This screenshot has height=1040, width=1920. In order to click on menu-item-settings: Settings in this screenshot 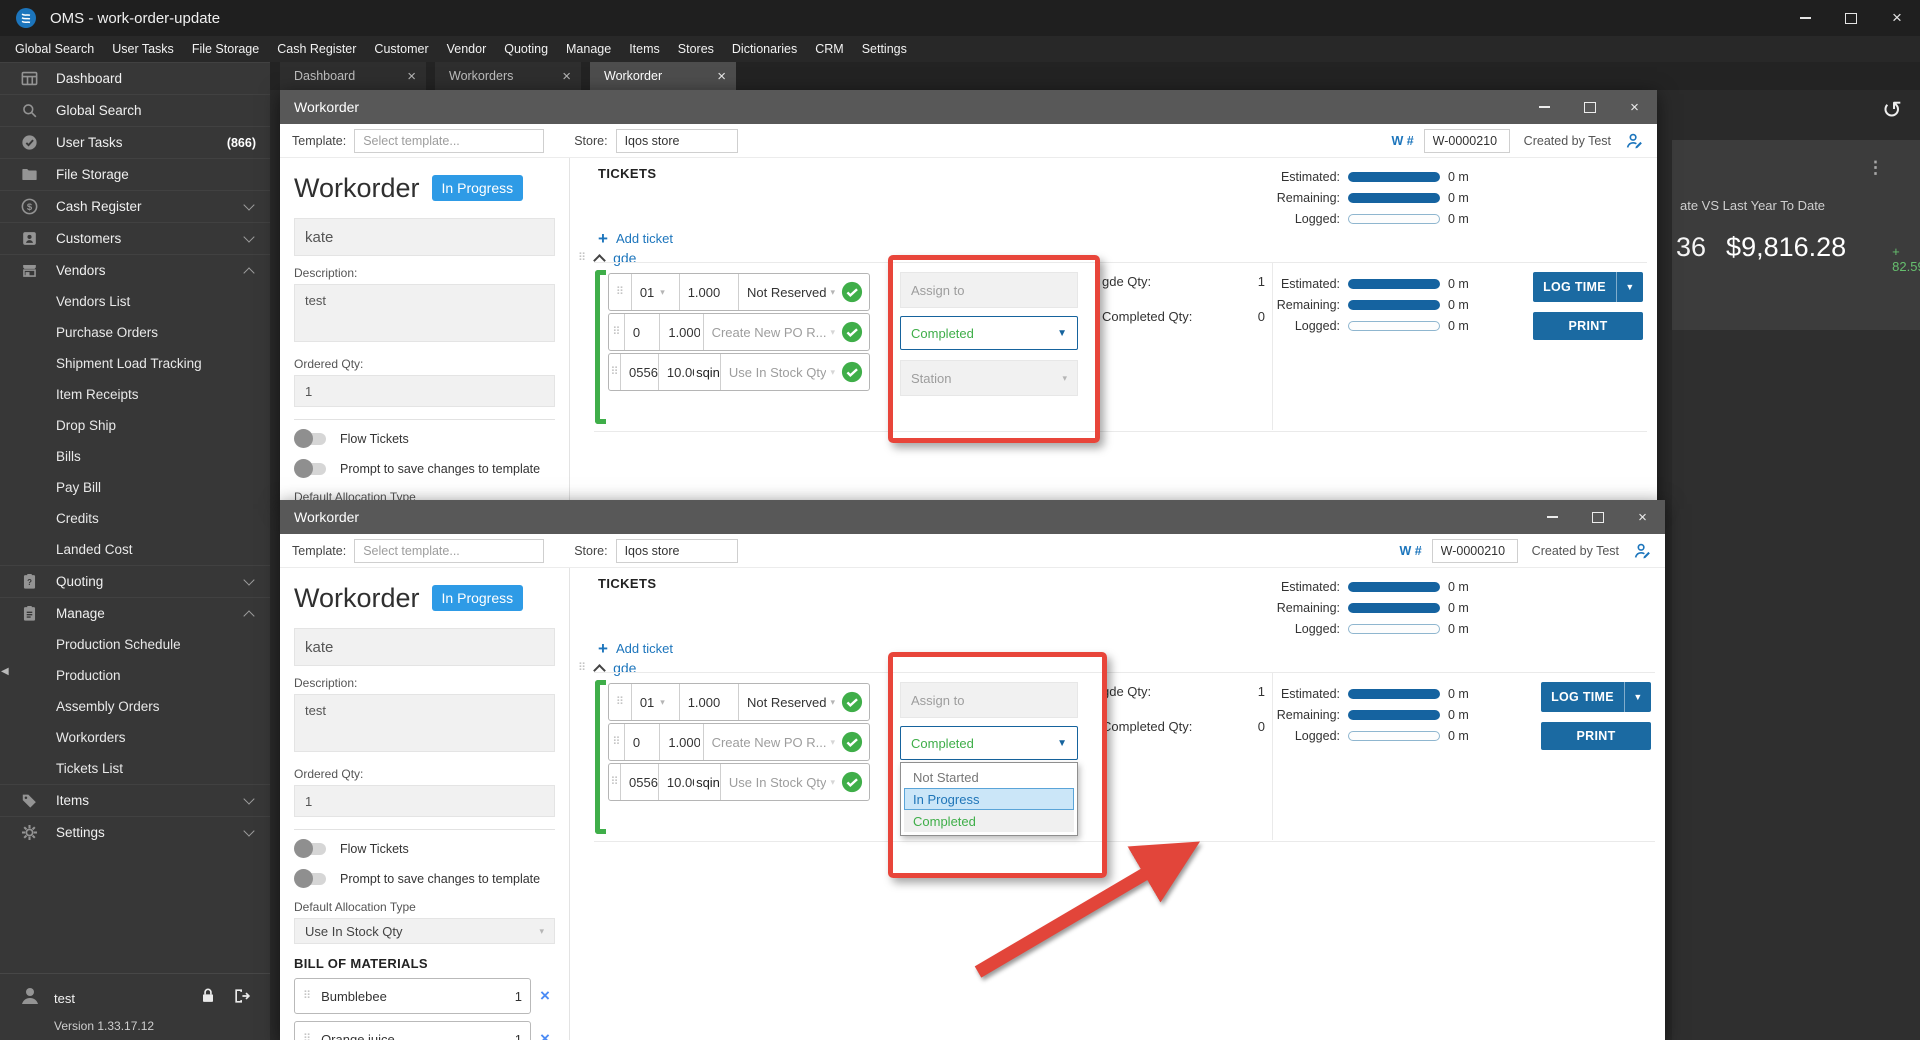, I will do `click(884, 49)`.